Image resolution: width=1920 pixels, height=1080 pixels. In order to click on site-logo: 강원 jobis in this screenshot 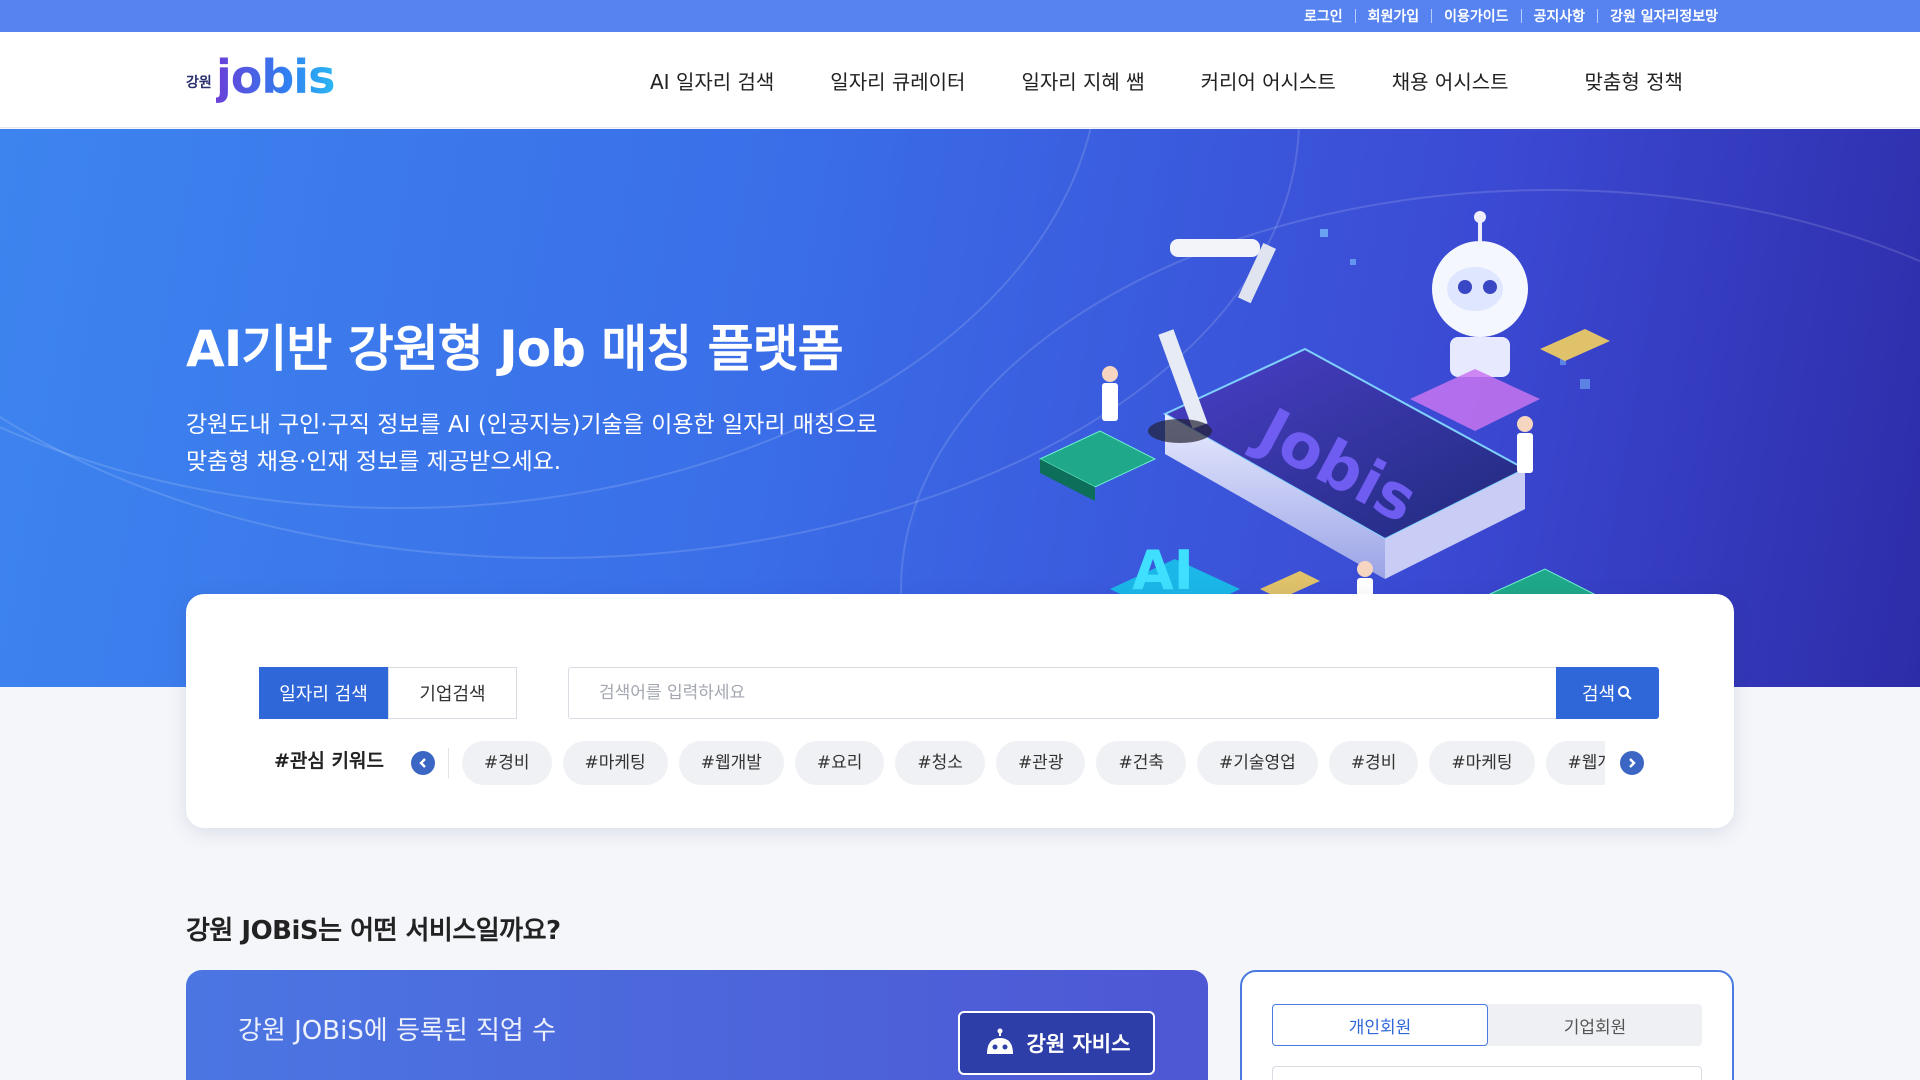, I will do `click(261, 80)`.